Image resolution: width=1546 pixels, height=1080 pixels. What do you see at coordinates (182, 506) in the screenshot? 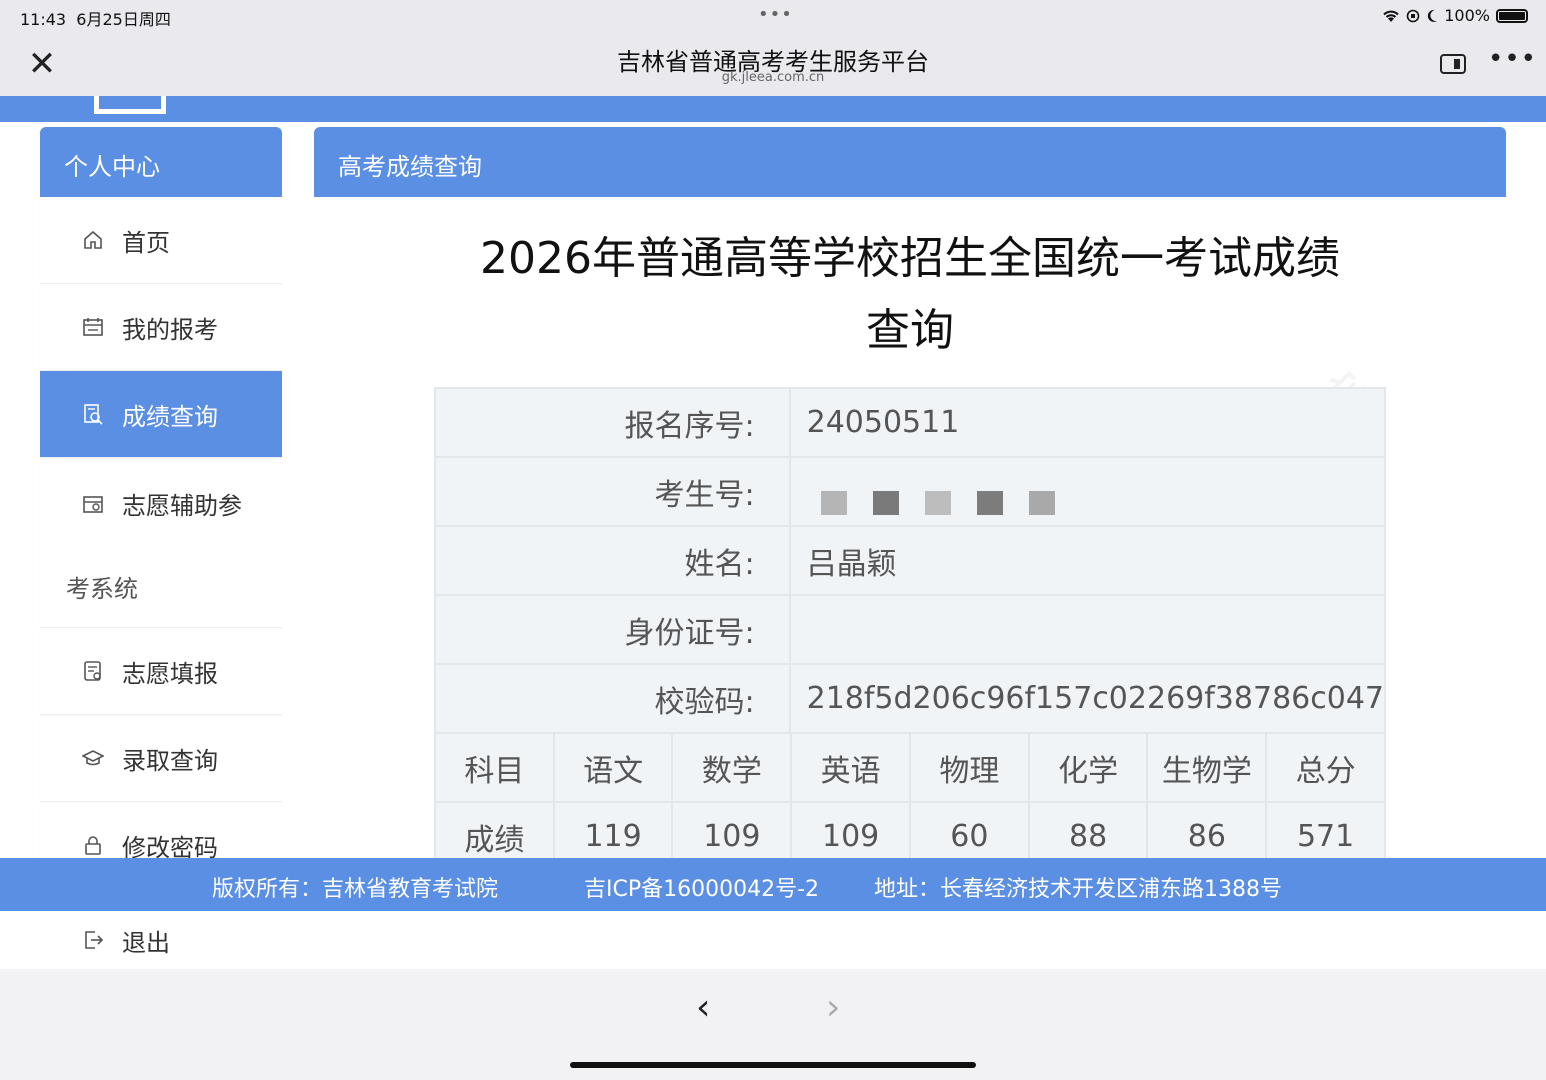
I see `sidebar-item-label: 志愿辅助参` at bounding box center [182, 506].